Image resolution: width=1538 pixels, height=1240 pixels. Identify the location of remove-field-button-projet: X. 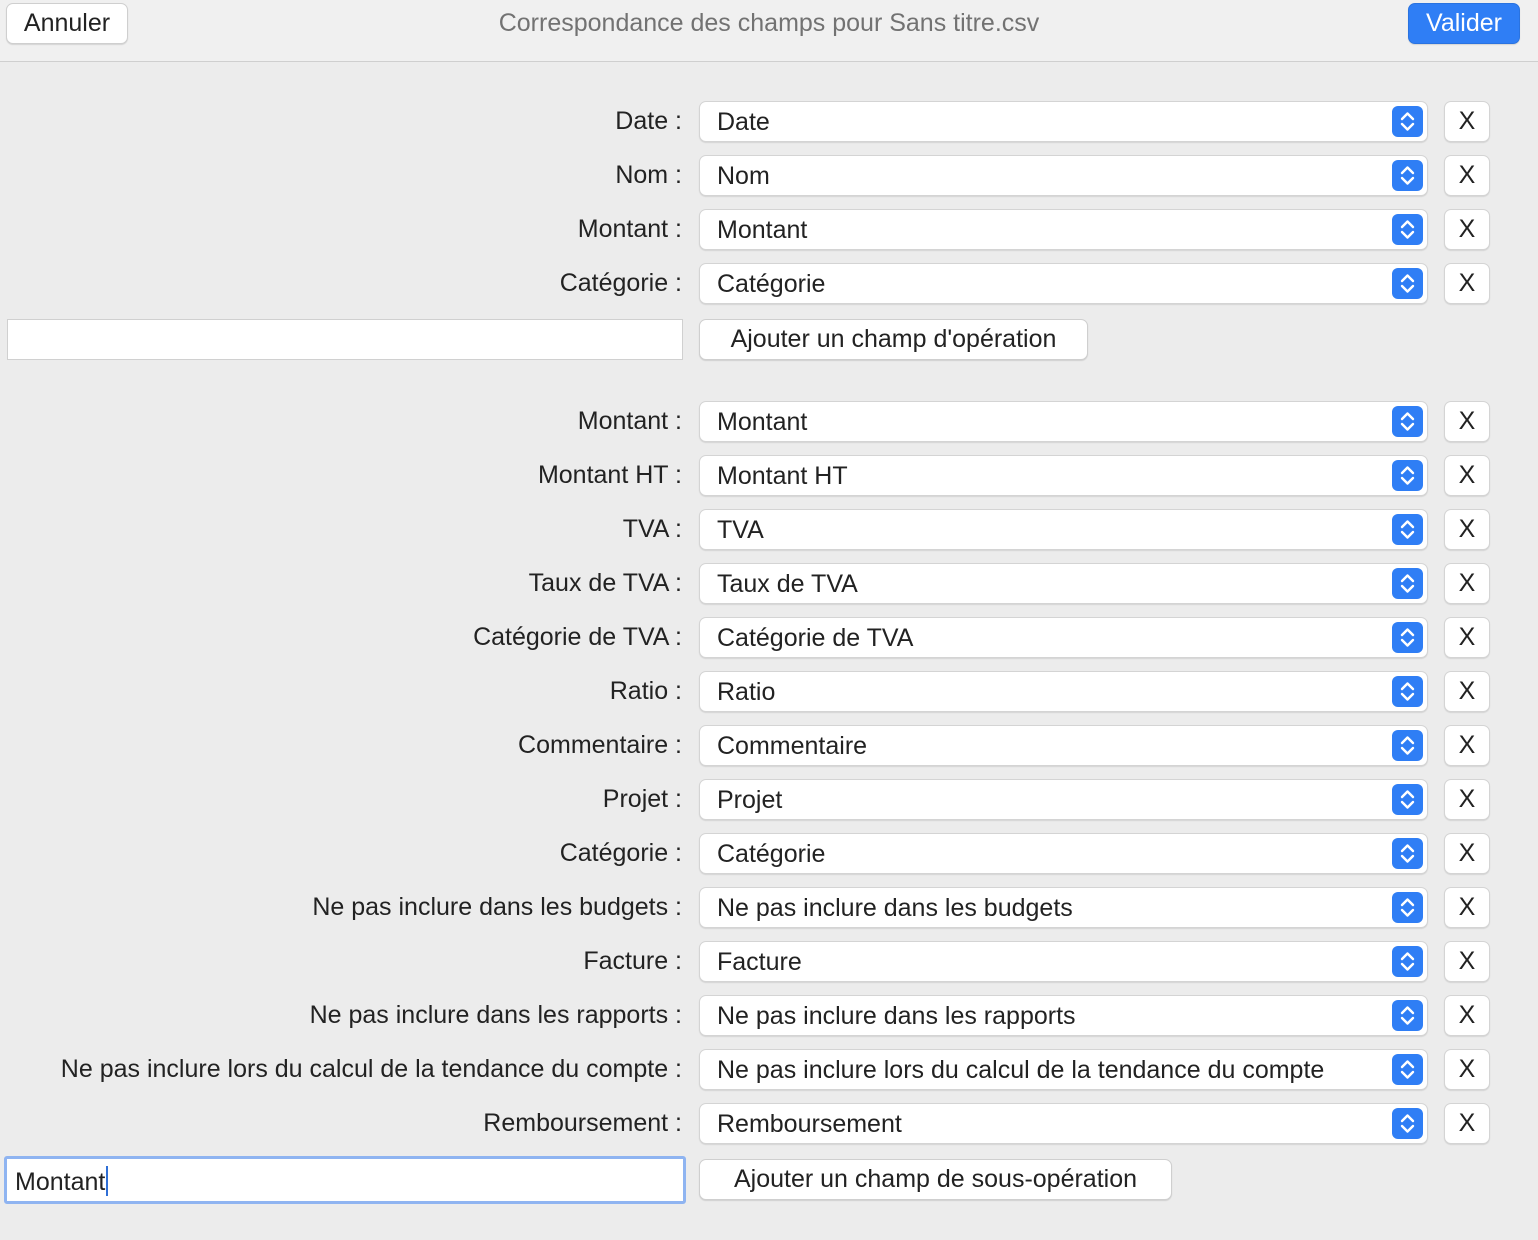
(1467, 799).